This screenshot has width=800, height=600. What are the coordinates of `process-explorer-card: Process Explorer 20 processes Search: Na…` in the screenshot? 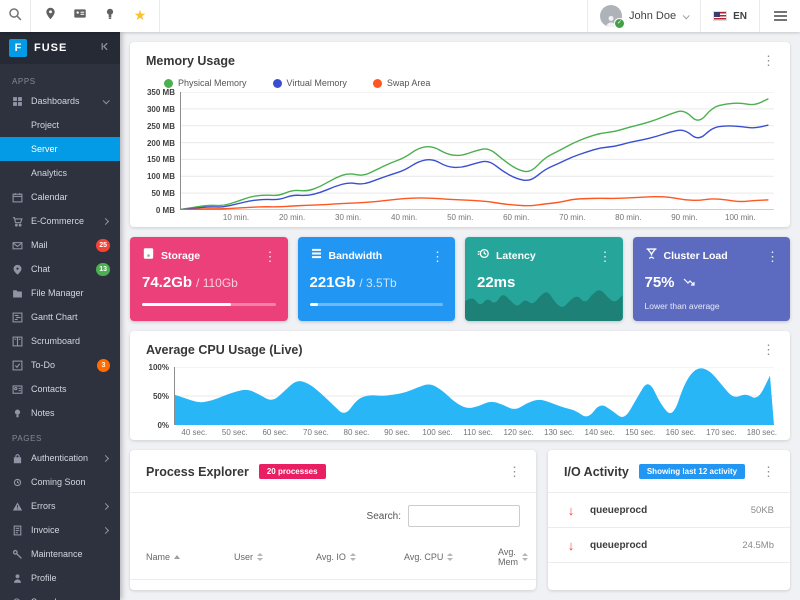 It's located at (333, 520).